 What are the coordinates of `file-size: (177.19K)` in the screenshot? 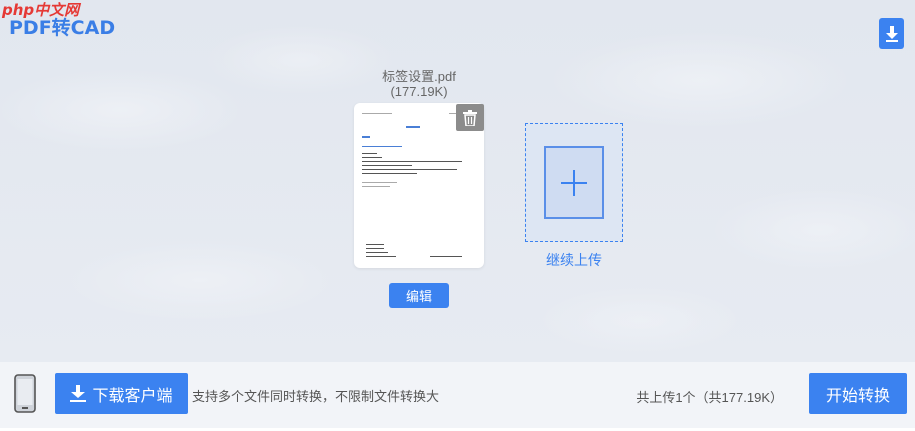 It's located at (419, 91).